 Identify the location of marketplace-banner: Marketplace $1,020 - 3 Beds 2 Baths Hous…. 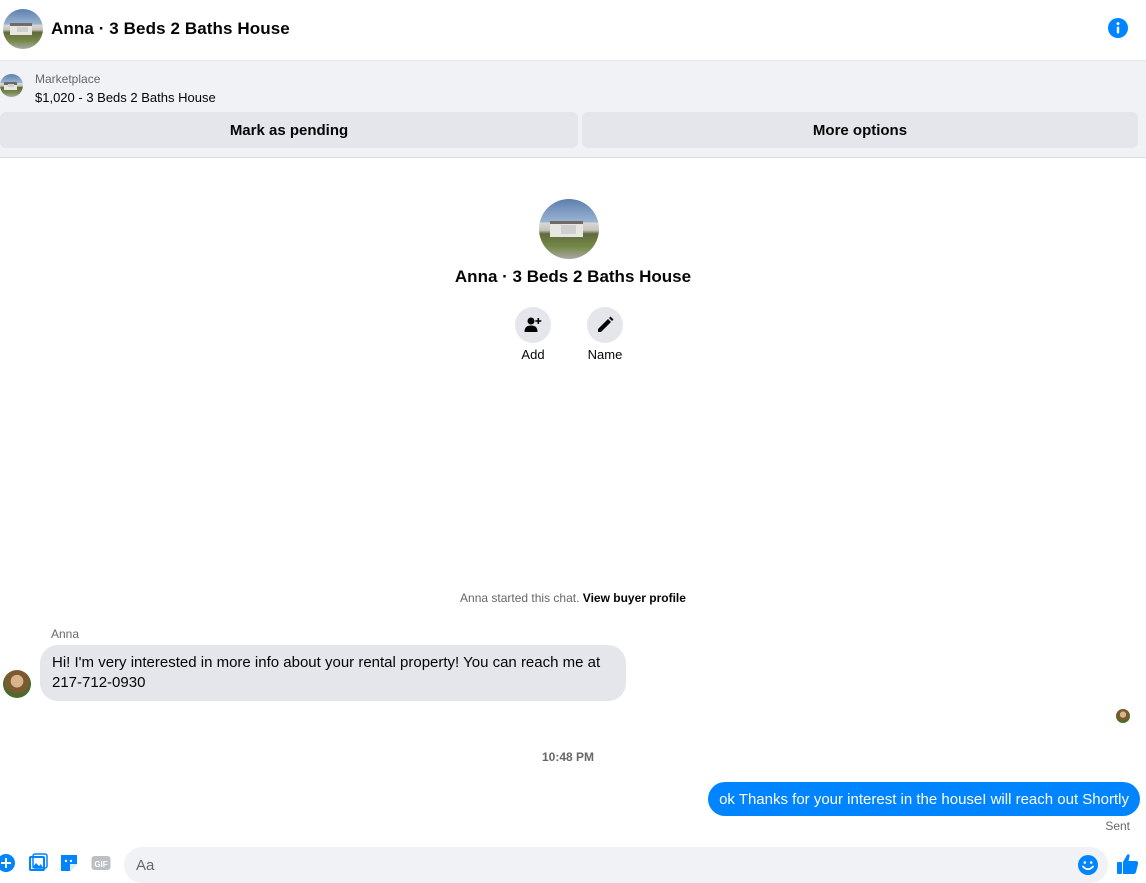
(573, 109).